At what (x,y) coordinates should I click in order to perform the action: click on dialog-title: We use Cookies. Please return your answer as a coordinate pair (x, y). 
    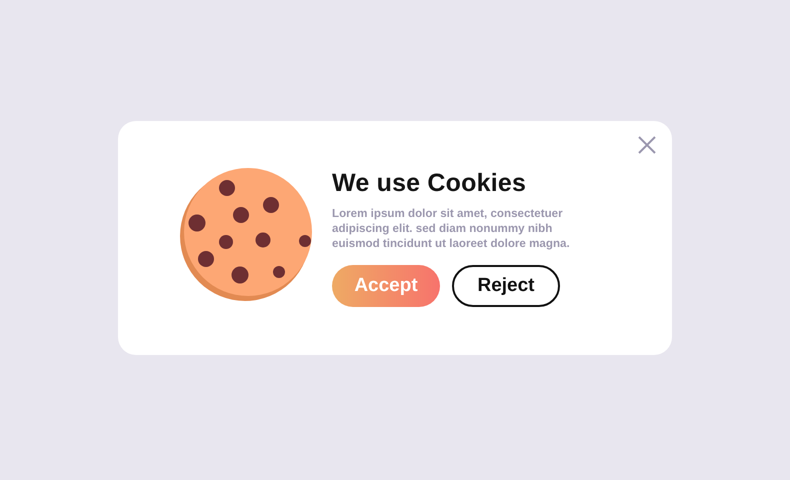
    Looking at the image, I should click on (430, 183).